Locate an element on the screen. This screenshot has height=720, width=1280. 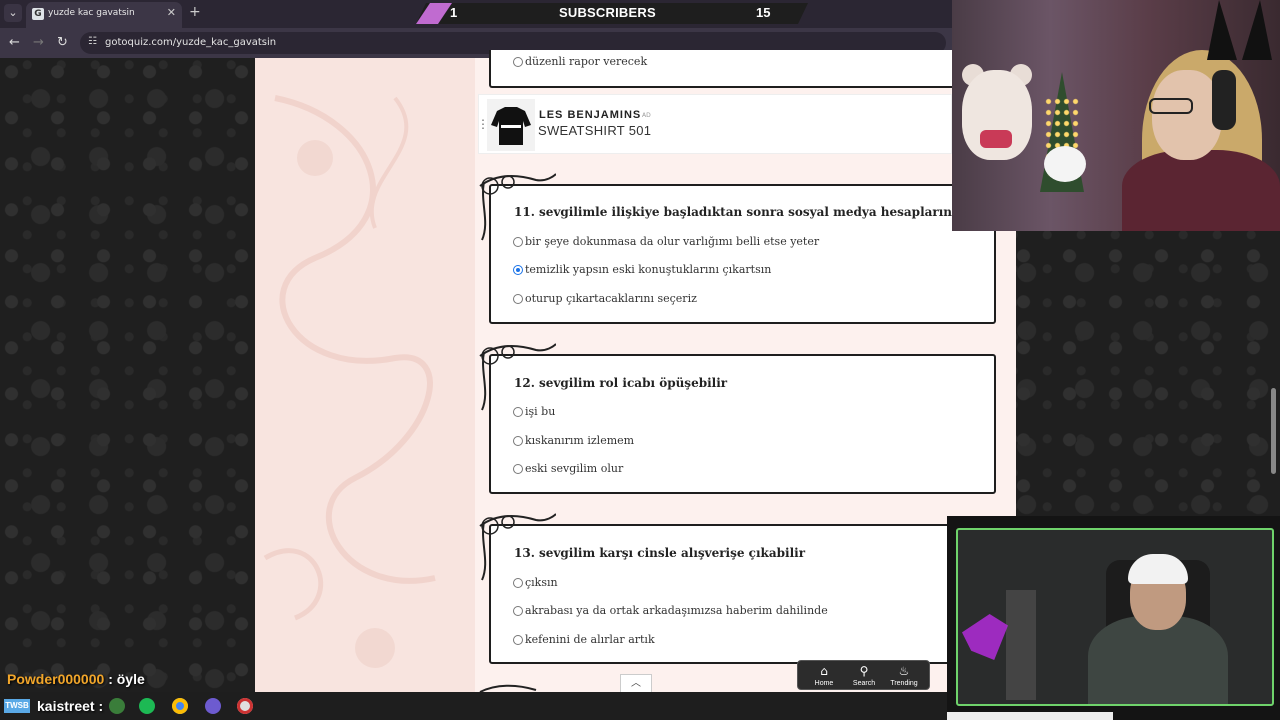
option-label: oturup çıkartacaklarını seçeriz is located at coordinates (611, 298).